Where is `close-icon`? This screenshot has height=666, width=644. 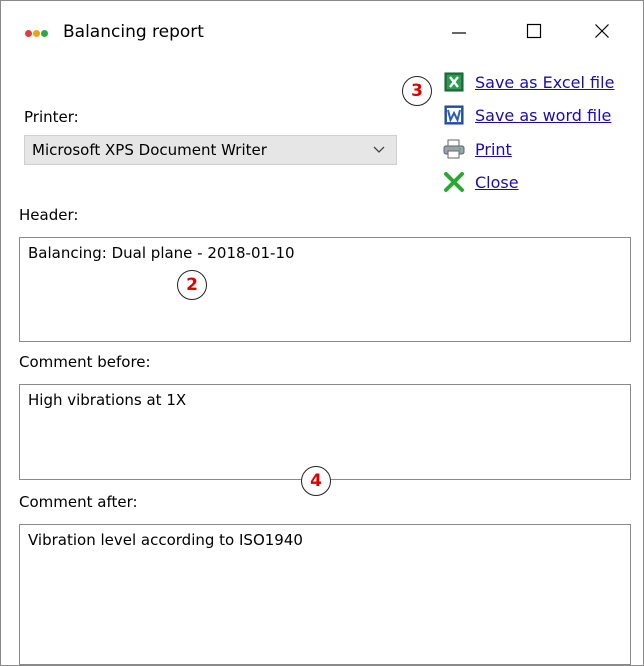 close-icon is located at coordinates (602, 31).